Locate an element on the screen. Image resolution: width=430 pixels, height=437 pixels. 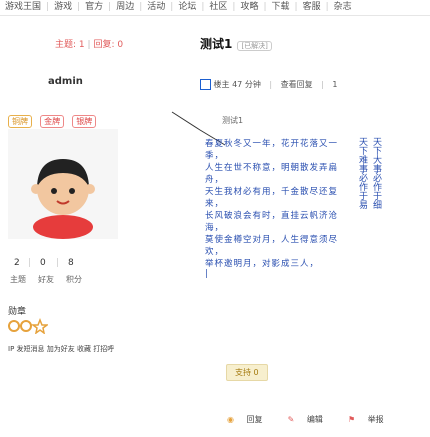
link-hello: 打招呼 is located at coordinates (103, 349).